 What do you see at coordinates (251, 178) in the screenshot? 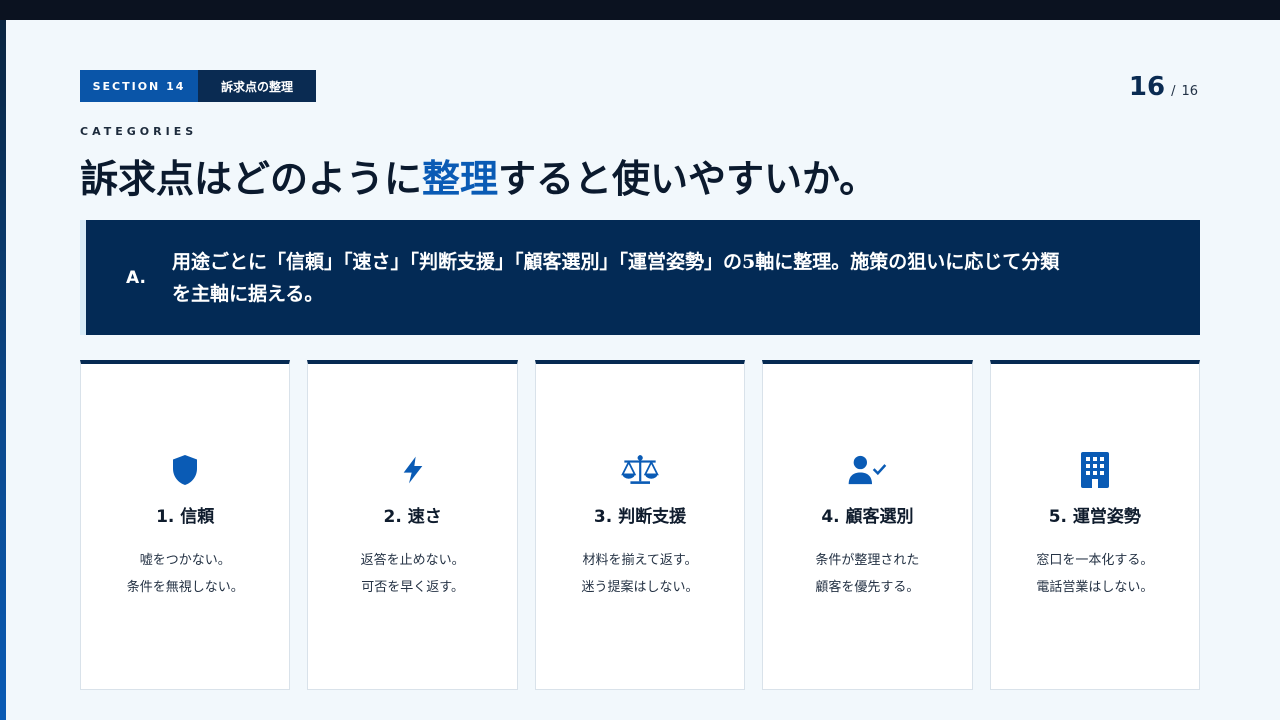
I see `title-part-1: 訴求点はどのように` at bounding box center [251, 178].